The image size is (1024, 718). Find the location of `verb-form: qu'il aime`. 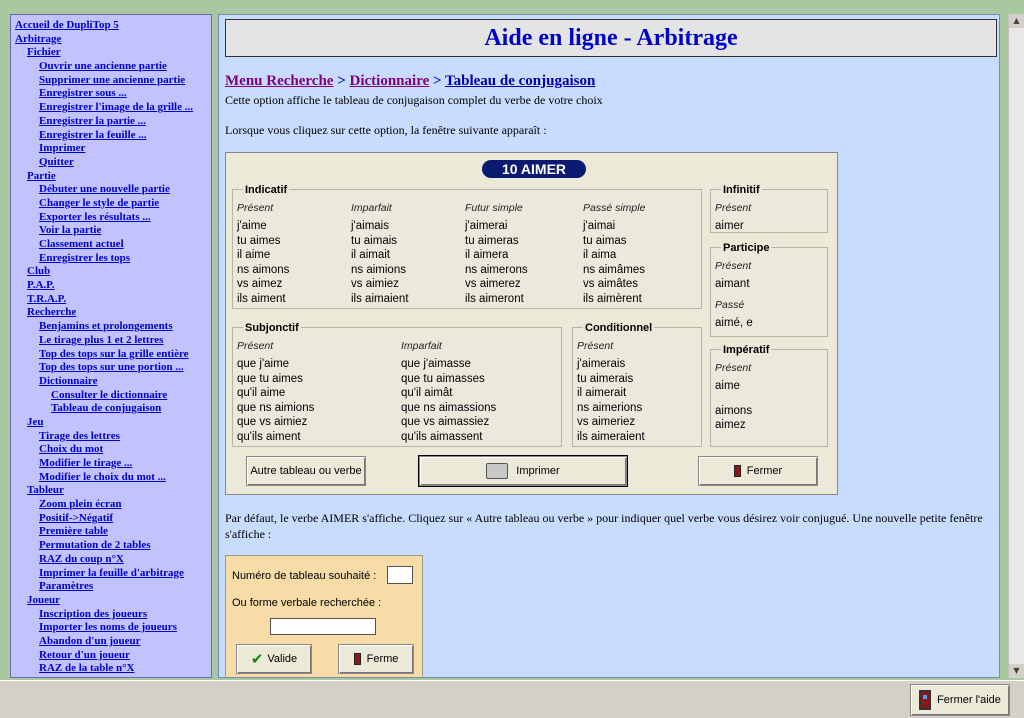

verb-form: qu'il aime is located at coordinates (261, 393).